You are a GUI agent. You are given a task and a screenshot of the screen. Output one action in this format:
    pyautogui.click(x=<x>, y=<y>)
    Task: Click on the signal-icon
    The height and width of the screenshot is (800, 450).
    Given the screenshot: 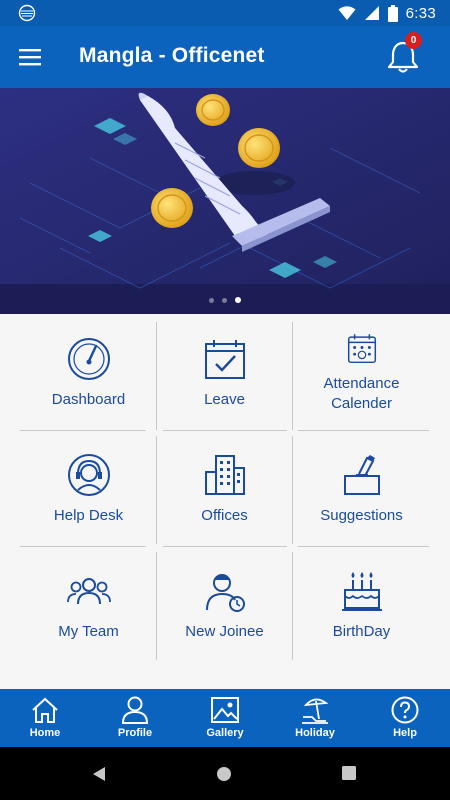 What is the action you would take?
    pyautogui.click(x=371, y=13)
    